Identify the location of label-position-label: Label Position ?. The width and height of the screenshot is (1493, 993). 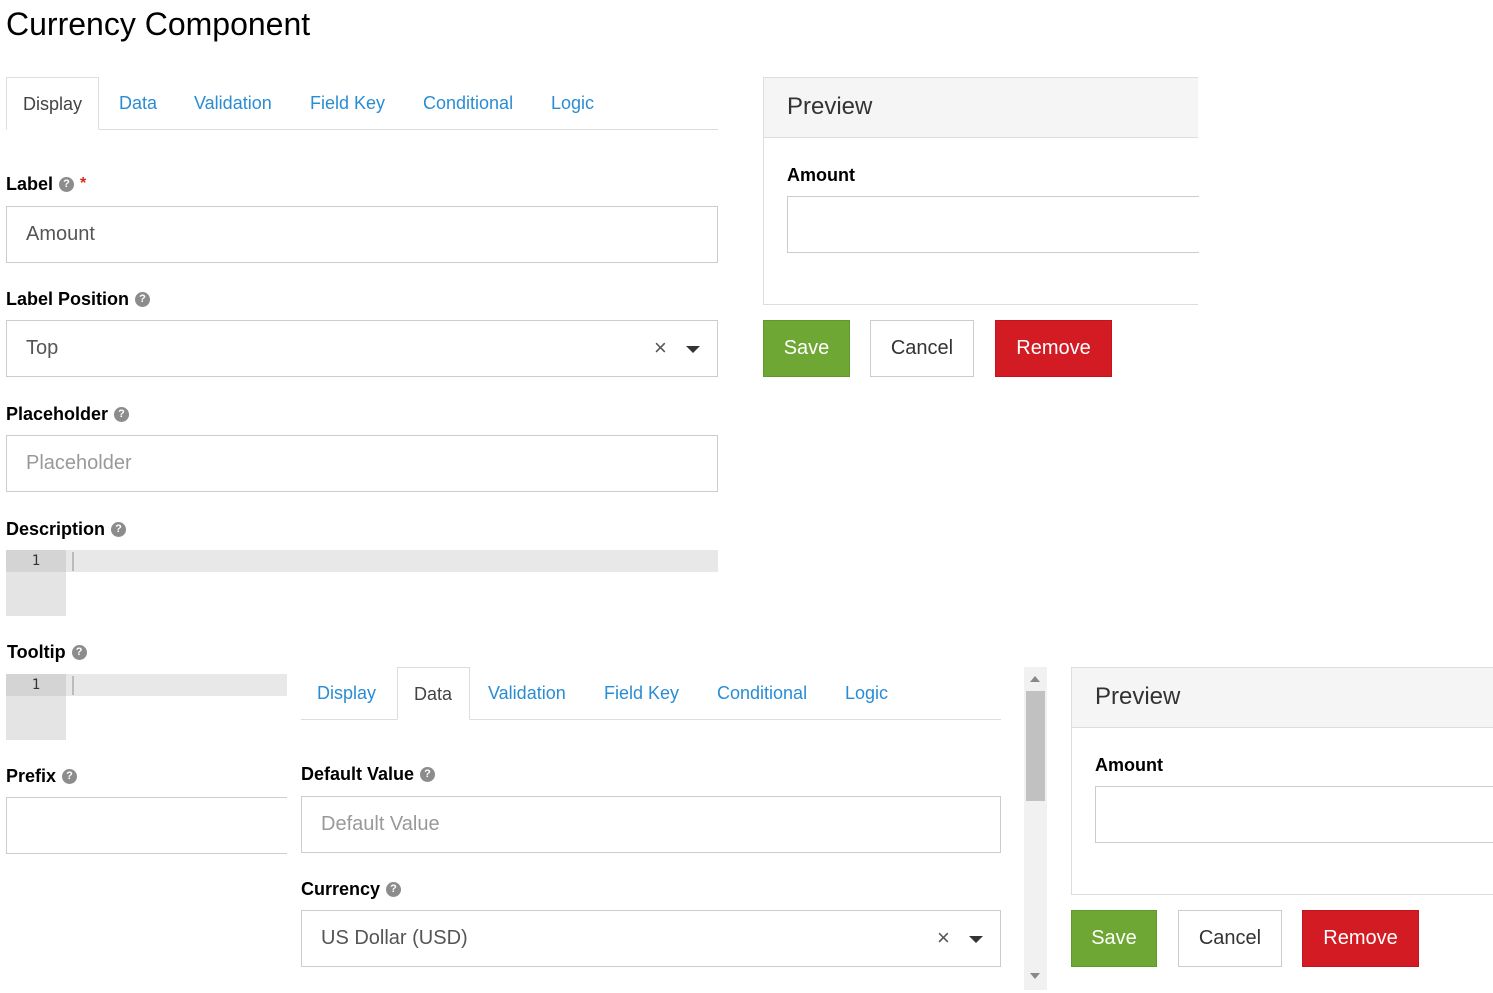
(78, 299).